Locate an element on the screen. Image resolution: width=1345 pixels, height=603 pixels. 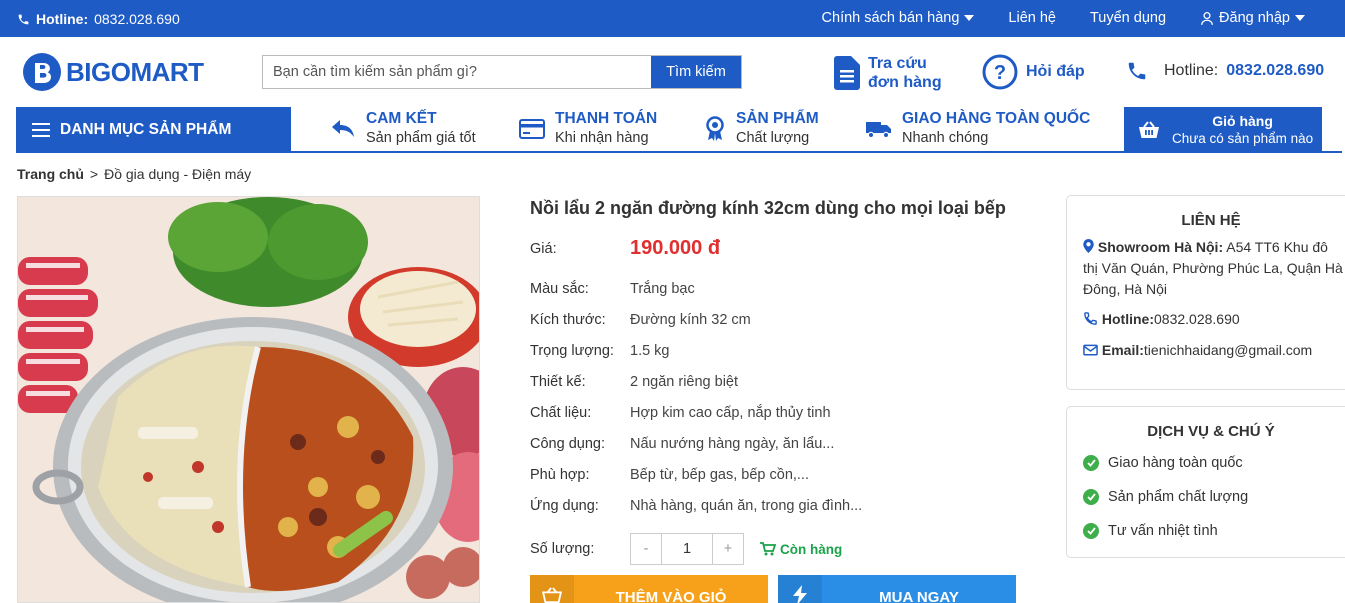
top-hotline-number: 0832.028.690 is located at coordinates (137, 19).